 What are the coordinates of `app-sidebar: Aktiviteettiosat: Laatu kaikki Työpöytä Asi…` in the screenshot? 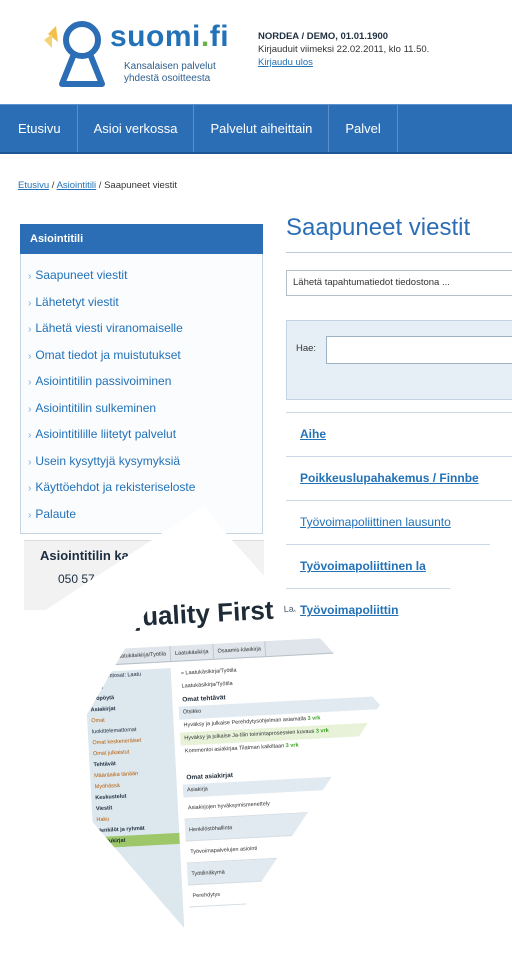 It's located at (136, 813).